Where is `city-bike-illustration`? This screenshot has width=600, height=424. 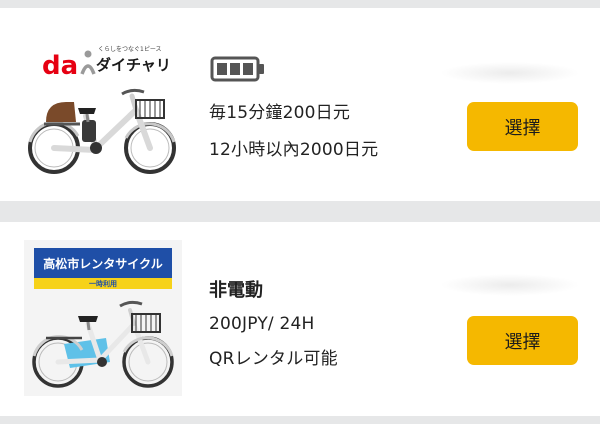 city-bike-illustration is located at coordinates (103, 344).